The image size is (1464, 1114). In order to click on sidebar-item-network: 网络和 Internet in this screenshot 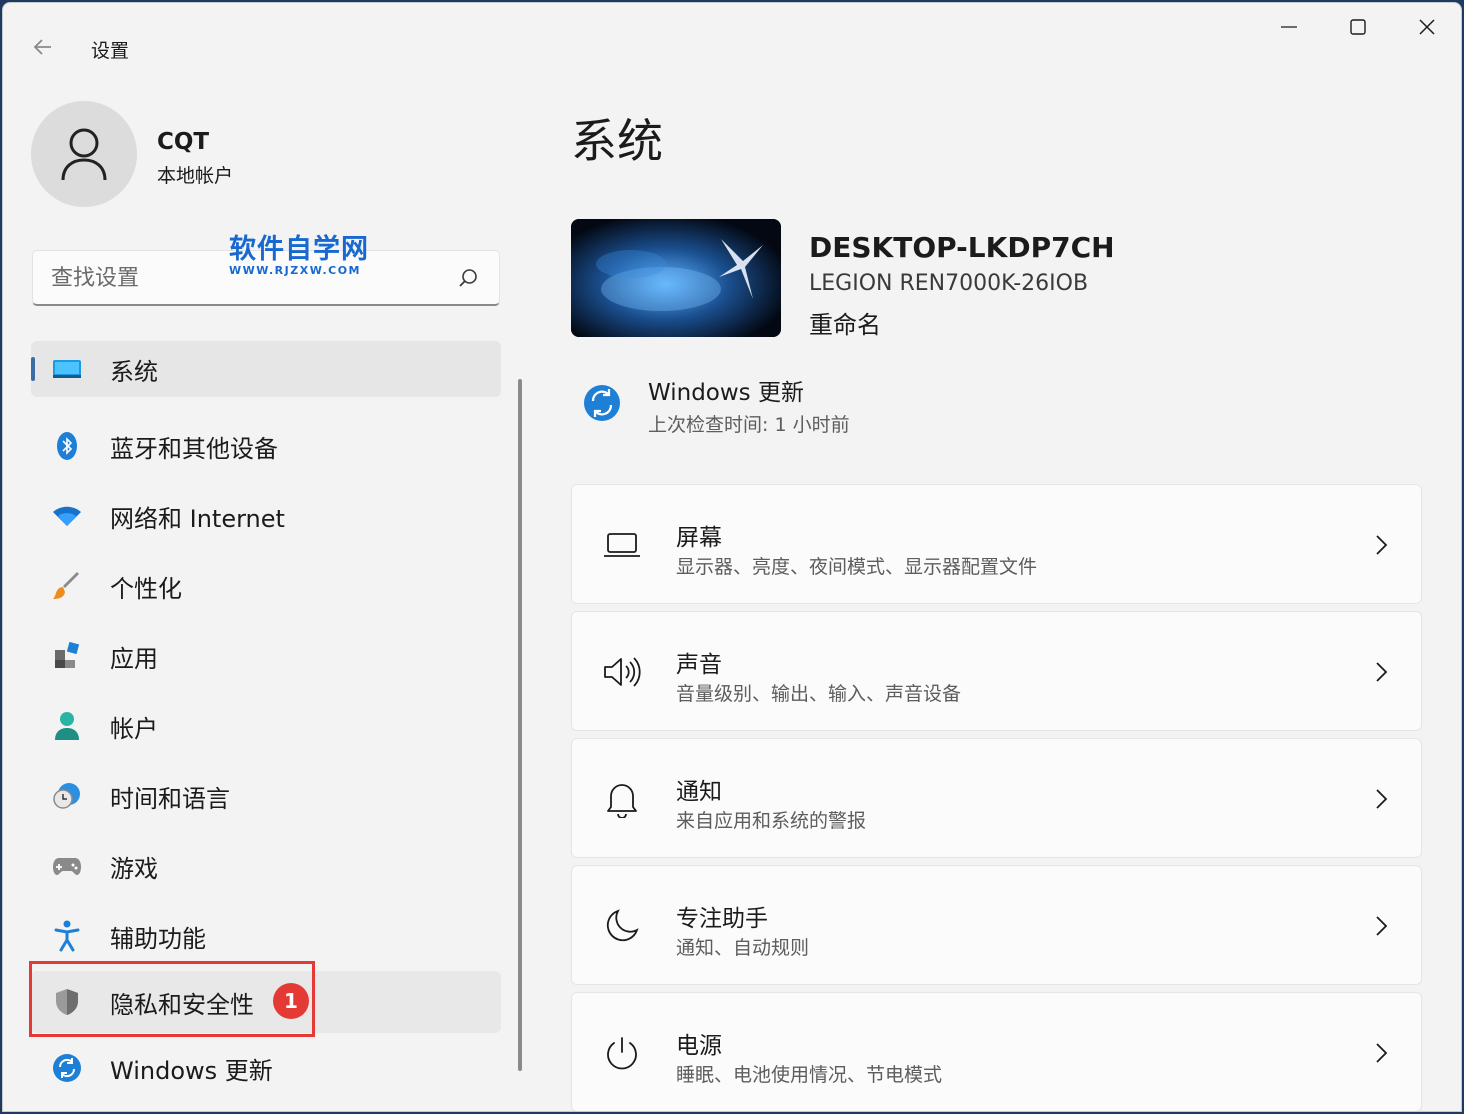, I will do `click(266, 516)`.